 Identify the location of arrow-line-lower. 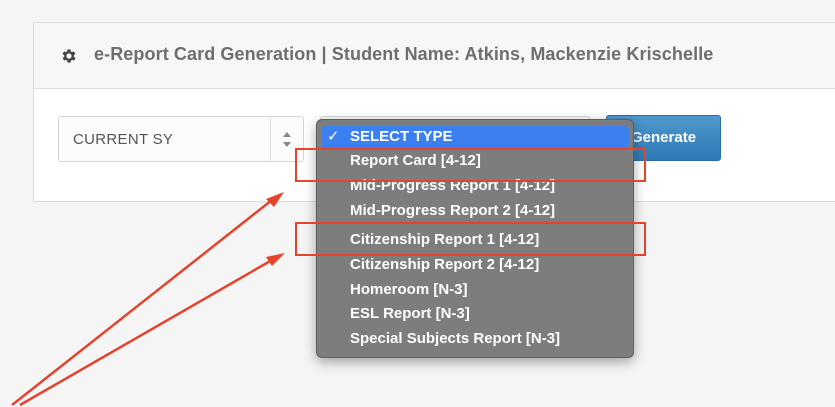
(146, 332).